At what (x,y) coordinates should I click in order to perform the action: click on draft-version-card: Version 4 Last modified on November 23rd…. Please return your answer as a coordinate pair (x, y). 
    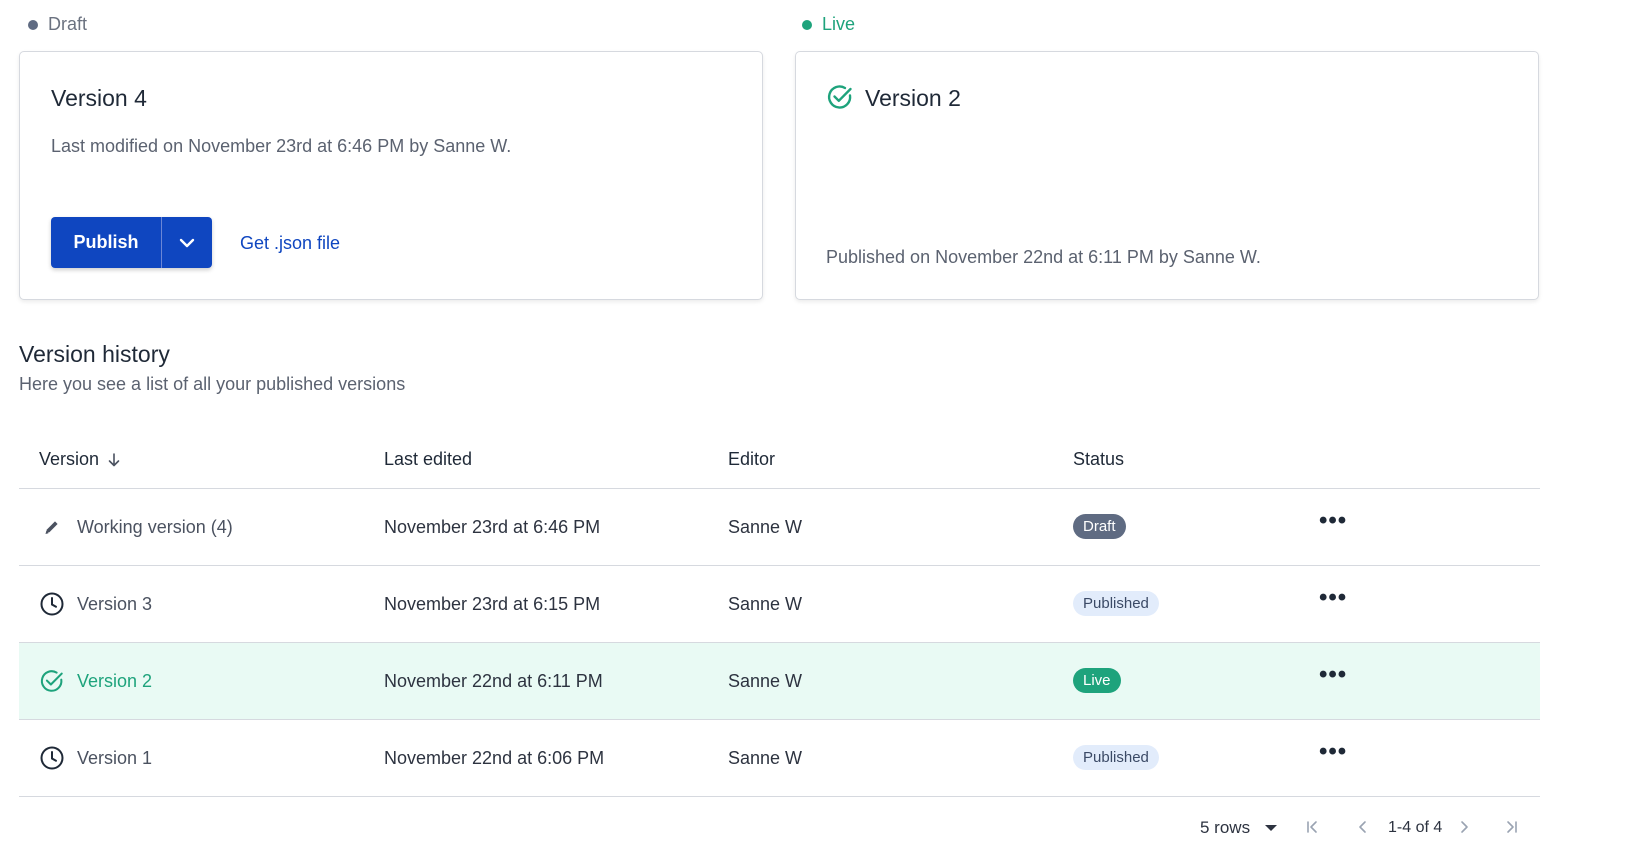
    Looking at the image, I should click on (391, 175).